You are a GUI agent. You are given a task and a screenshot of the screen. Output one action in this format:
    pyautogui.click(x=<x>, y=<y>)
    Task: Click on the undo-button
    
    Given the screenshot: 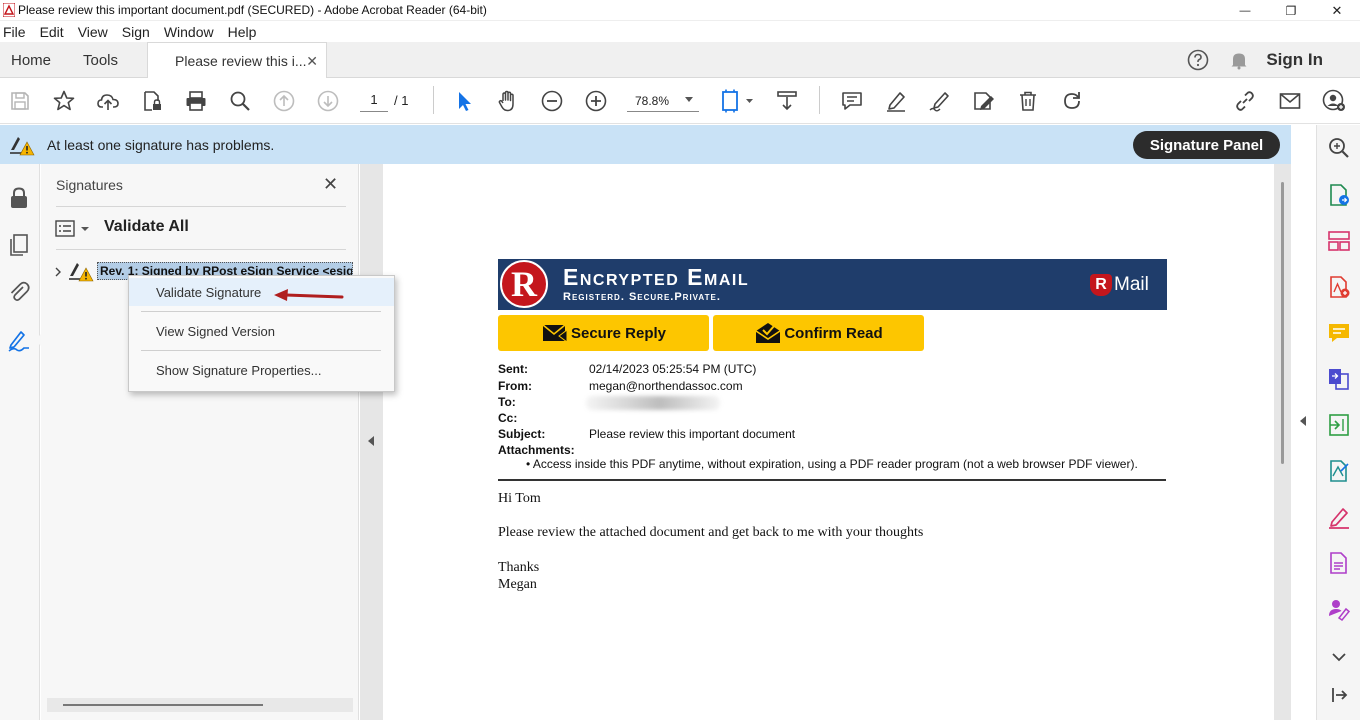 What is the action you would take?
    pyautogui.click(x=1072, y=101)
    